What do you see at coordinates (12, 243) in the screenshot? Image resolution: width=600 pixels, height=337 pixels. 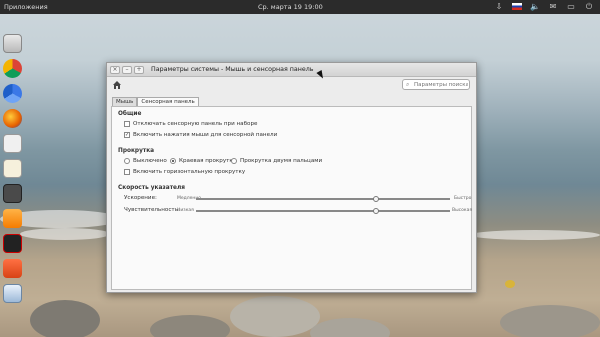 I see `video-icon` at bounding box center [12, 243].